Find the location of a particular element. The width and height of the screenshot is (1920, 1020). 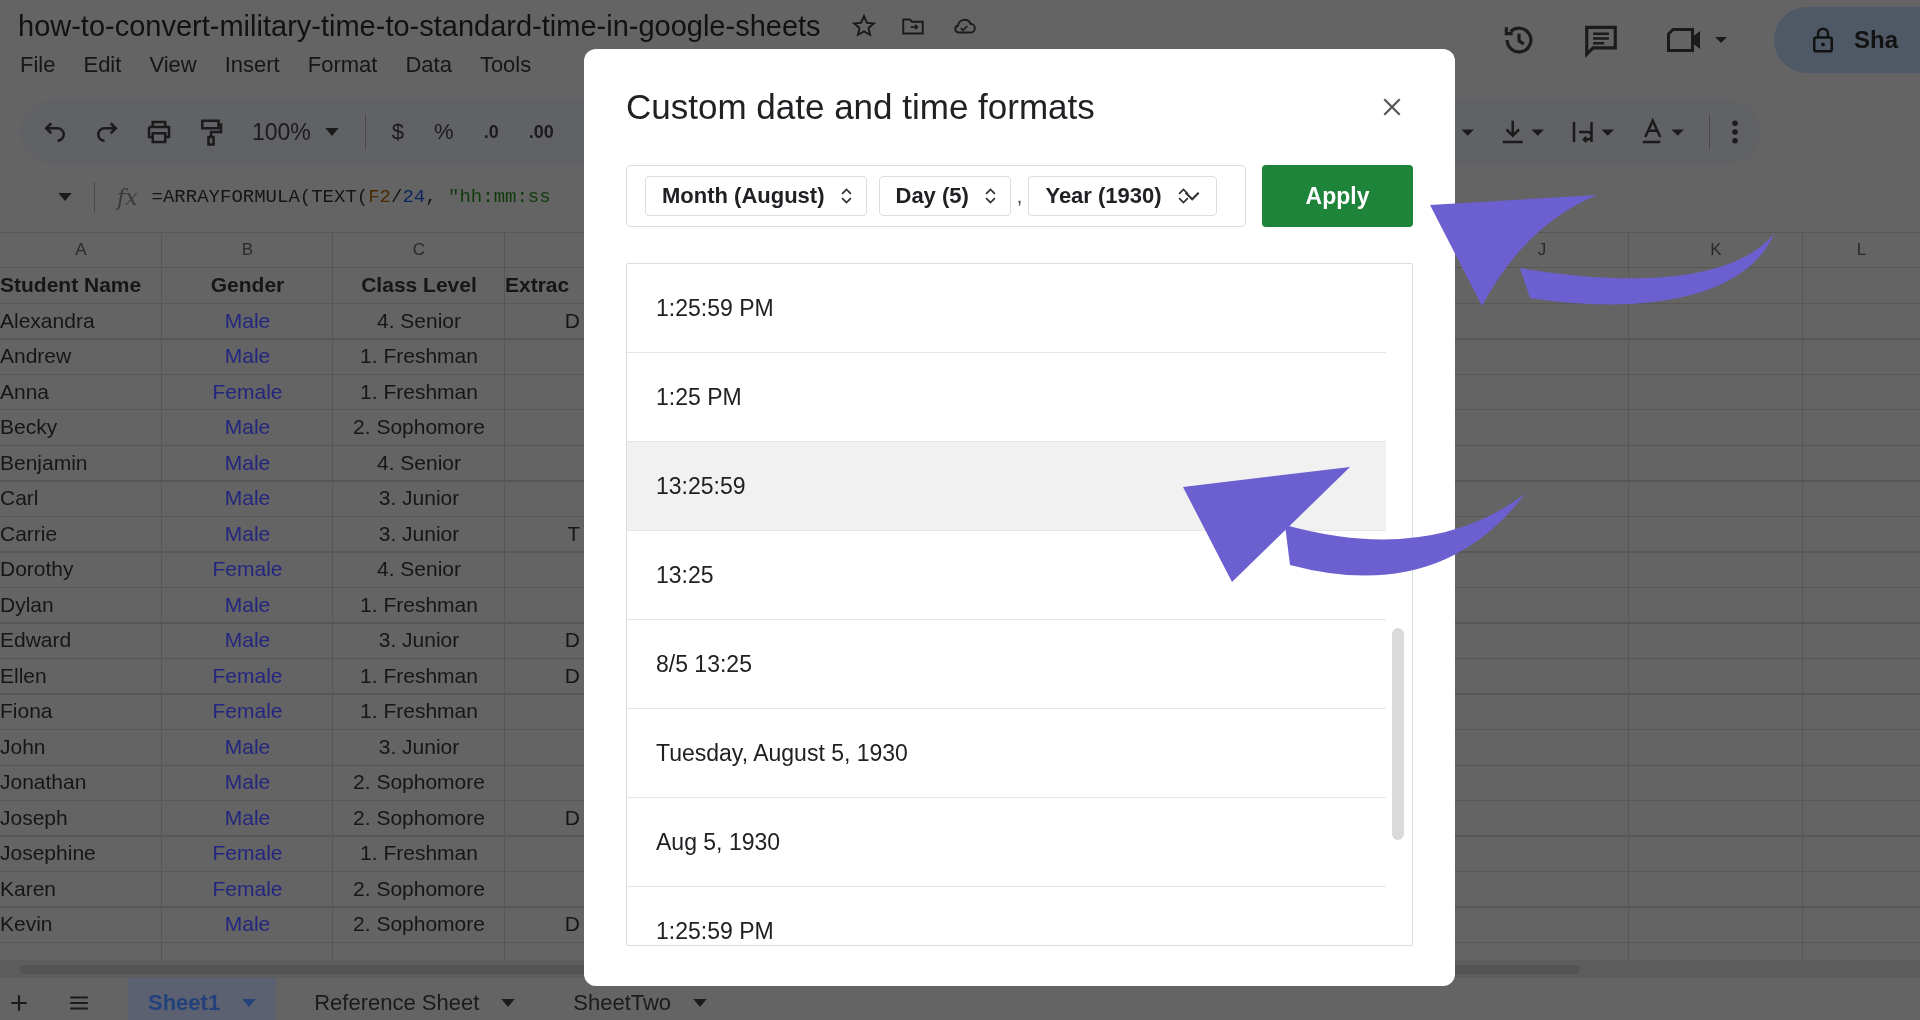

format-option: Aug 5, 1930 is located at coordinates (1006, 842).